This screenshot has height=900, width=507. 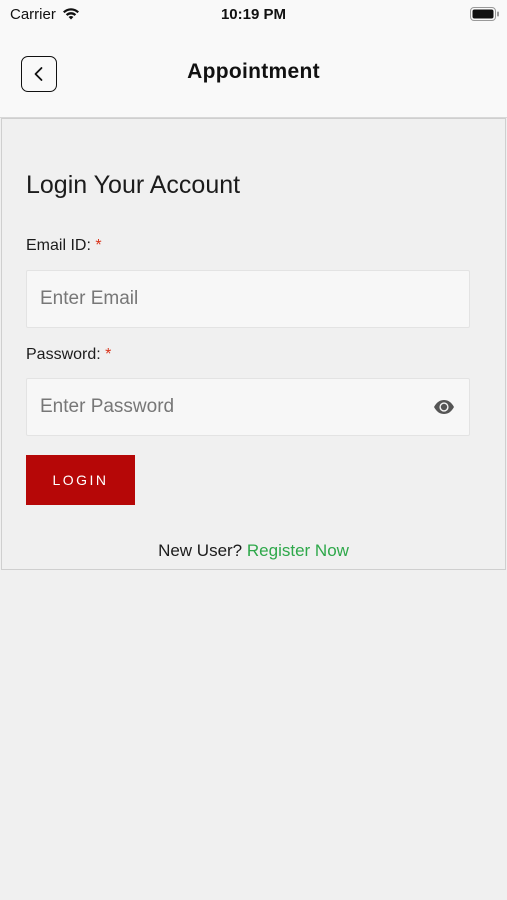 I want to click on login-heading: Login Your Account, so click(x=133, y=185).